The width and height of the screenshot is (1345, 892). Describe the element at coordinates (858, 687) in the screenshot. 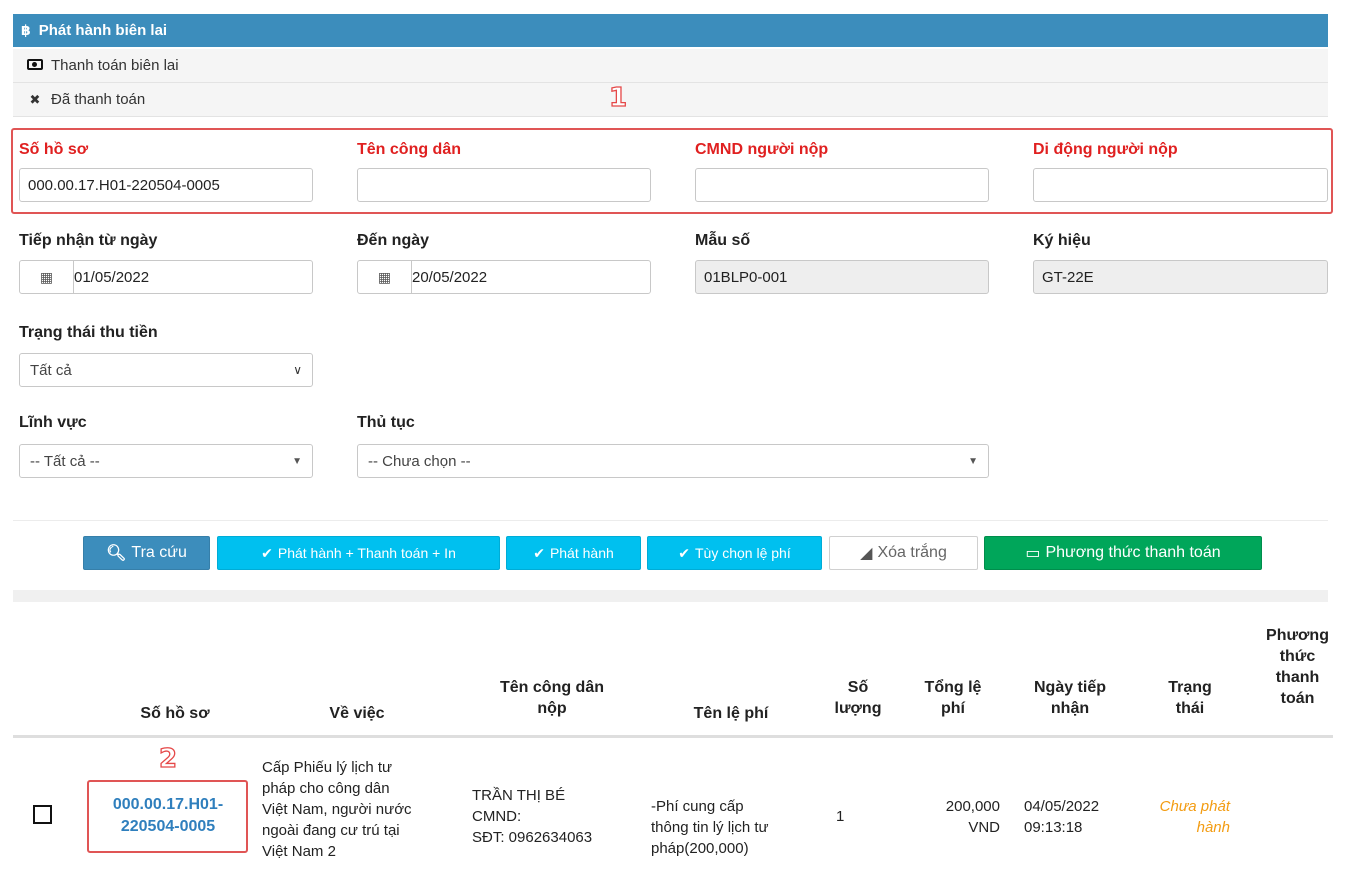

I see `col-header-line: Số` at that location.